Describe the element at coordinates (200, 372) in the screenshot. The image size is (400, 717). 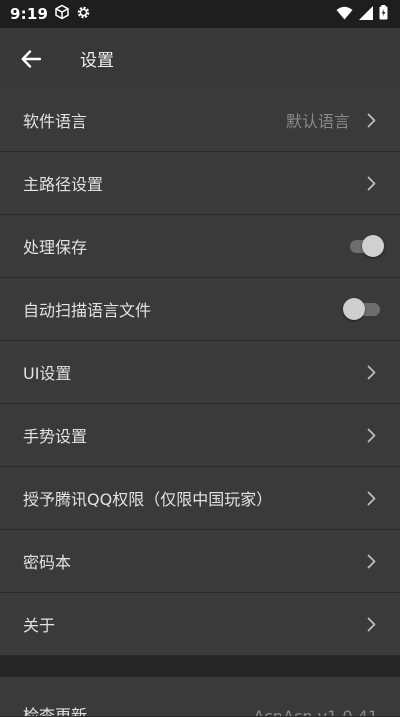
I see `settings-item-ui: UI设置` at that location.